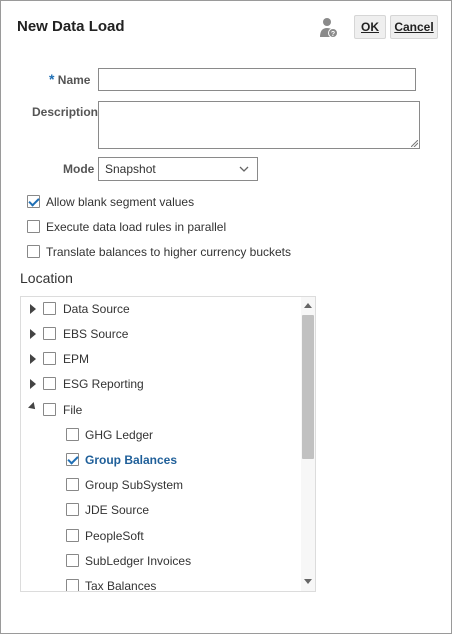 The width and height of the screenshot is (452, 634). Describe the element at coordinates (46, 278) in the screenshot. I see `location-heading: Location` at that location.